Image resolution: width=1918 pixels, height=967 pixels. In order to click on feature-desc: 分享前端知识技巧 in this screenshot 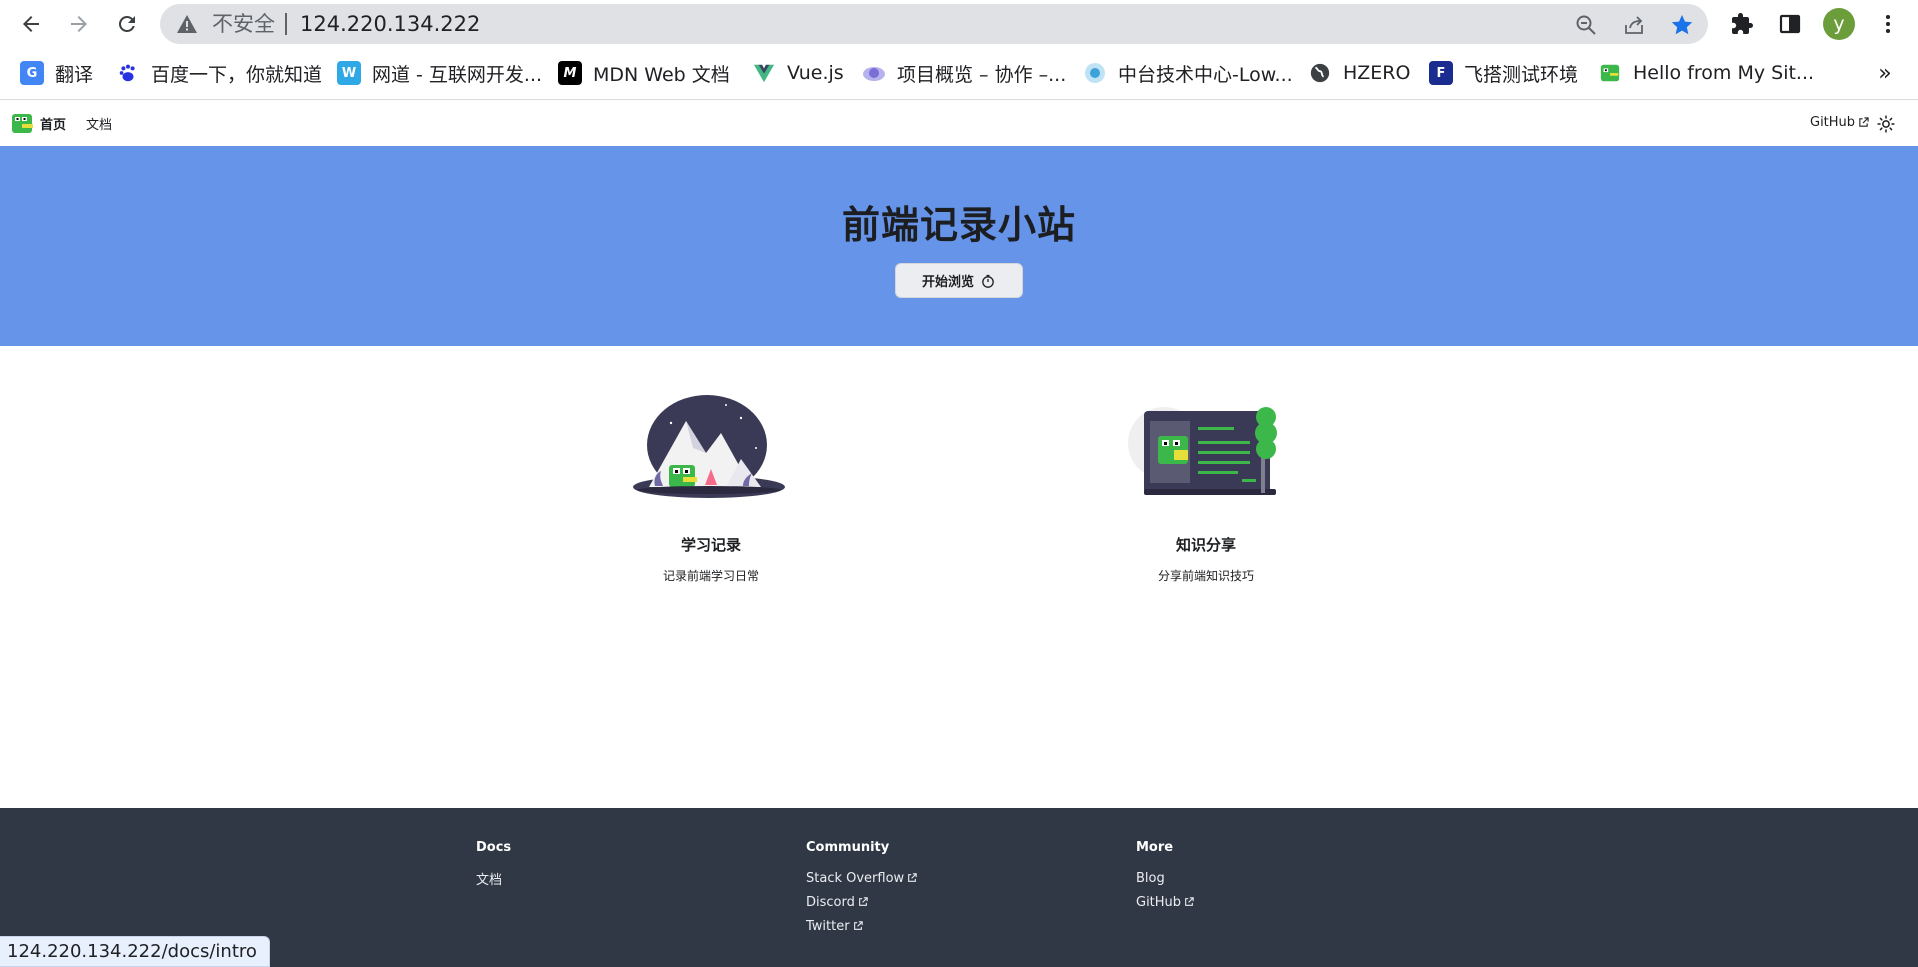, I will do `click(1205, 576)`.